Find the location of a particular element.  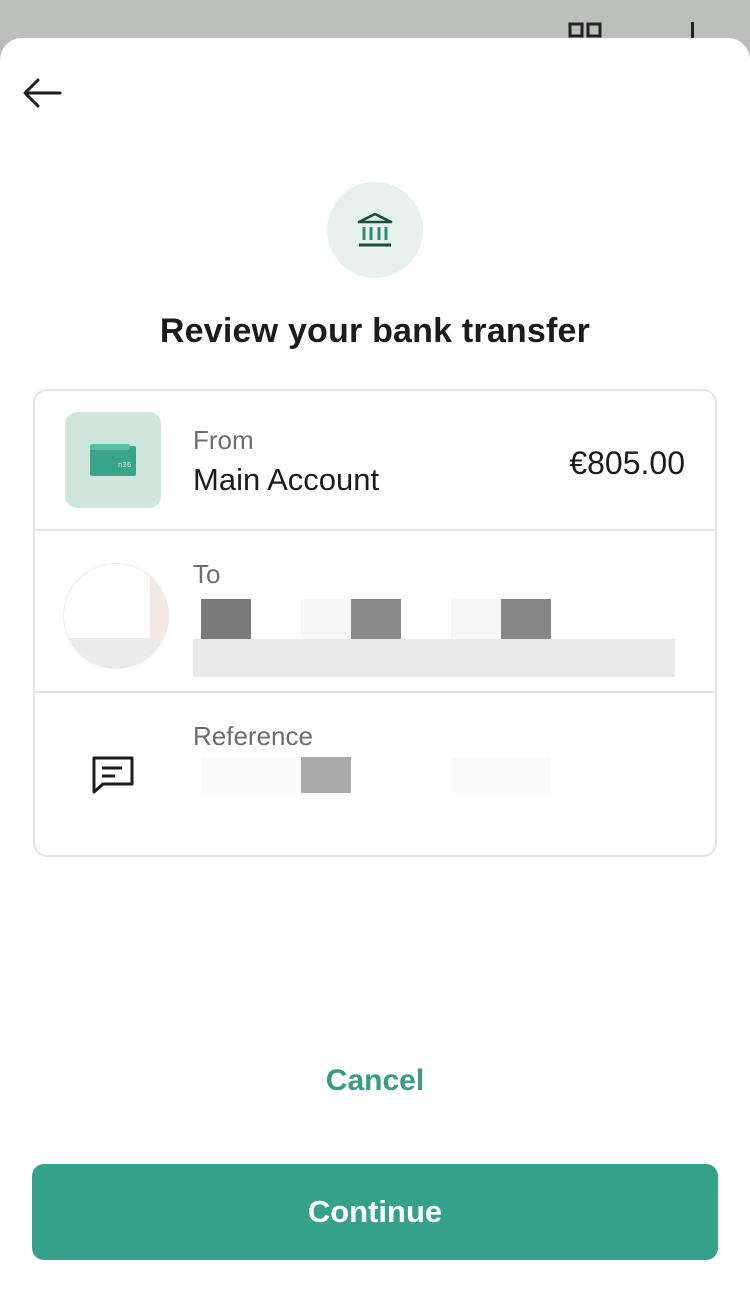

back-button is located at coordinates (42, 93).